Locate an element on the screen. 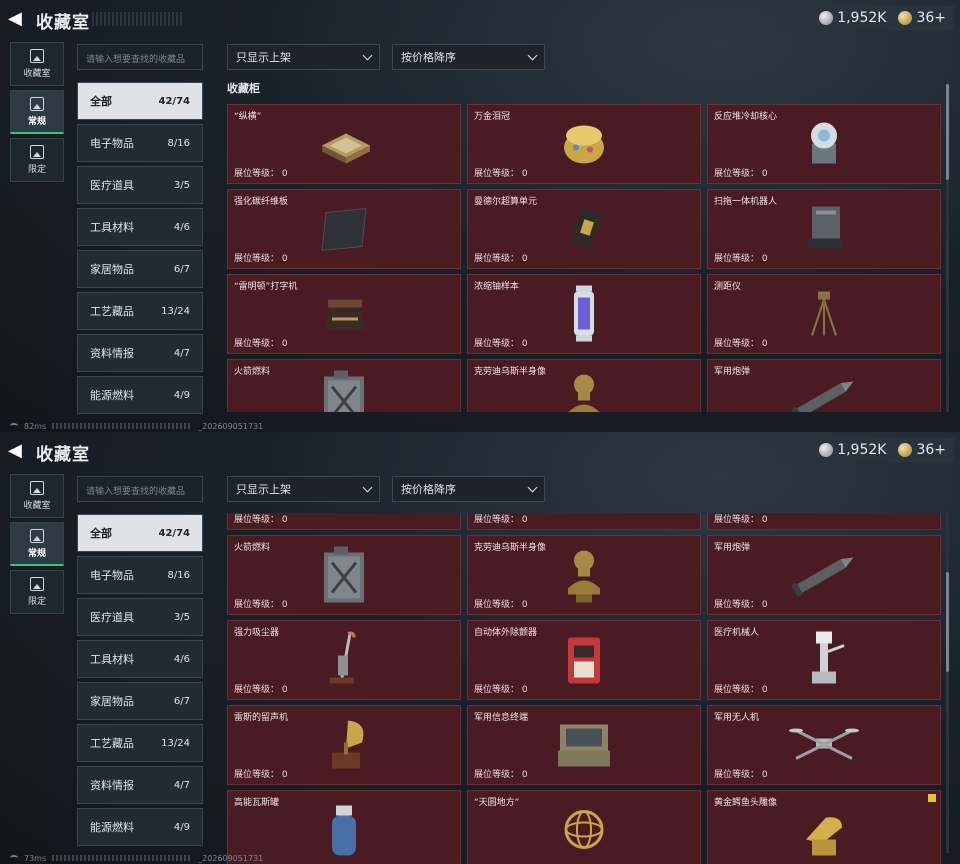 The image size is (960, 864). vacuum-cleaner-icon is located at coordinates (344, 661).